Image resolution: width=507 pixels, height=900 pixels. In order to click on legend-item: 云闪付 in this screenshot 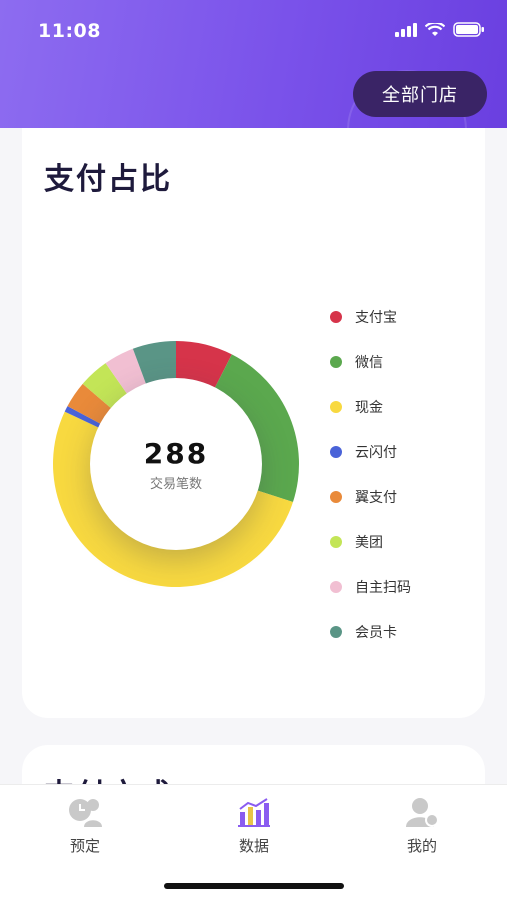, I will do `click(370, 451)`.